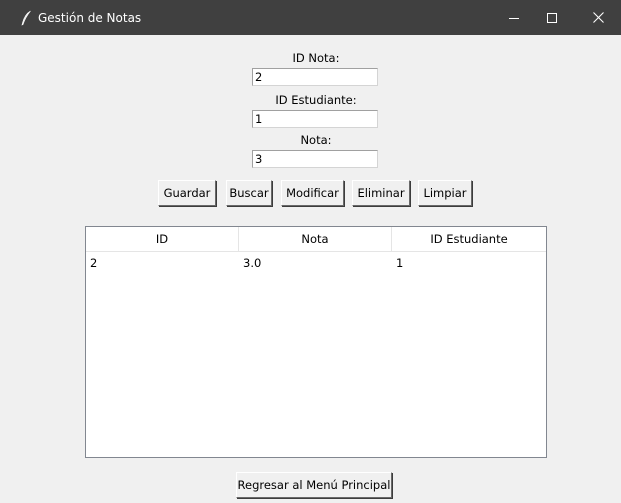 This screenshot has width=621, height=503. Describe the element at coordinates (90, 18) in the screenshot. I see `window-title: Gestión de Notas` at that location.